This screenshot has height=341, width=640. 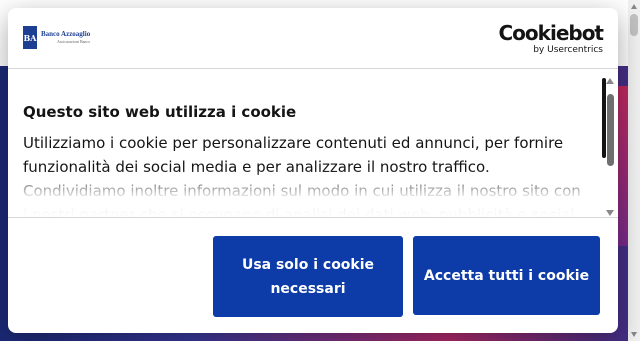 What do you see at coordinates (30, 37) in the screenshot?
I see `brand-mark-icon: BA` at bounding box center [30, 37].